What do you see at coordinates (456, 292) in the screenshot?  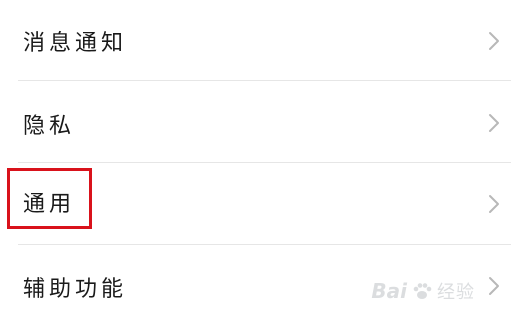 I see `watermark-text: 经验` at bounding box center [456, 292].